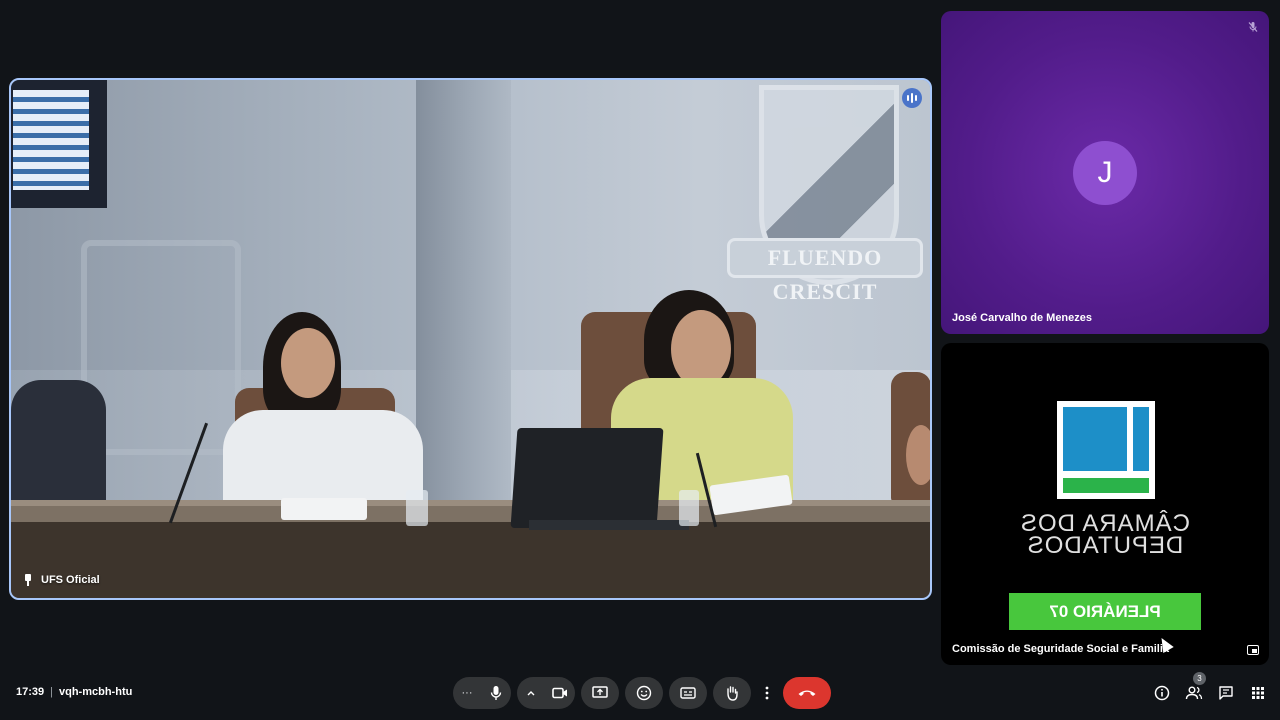  I want to click on chevron-up-icon, so click(531, 693).